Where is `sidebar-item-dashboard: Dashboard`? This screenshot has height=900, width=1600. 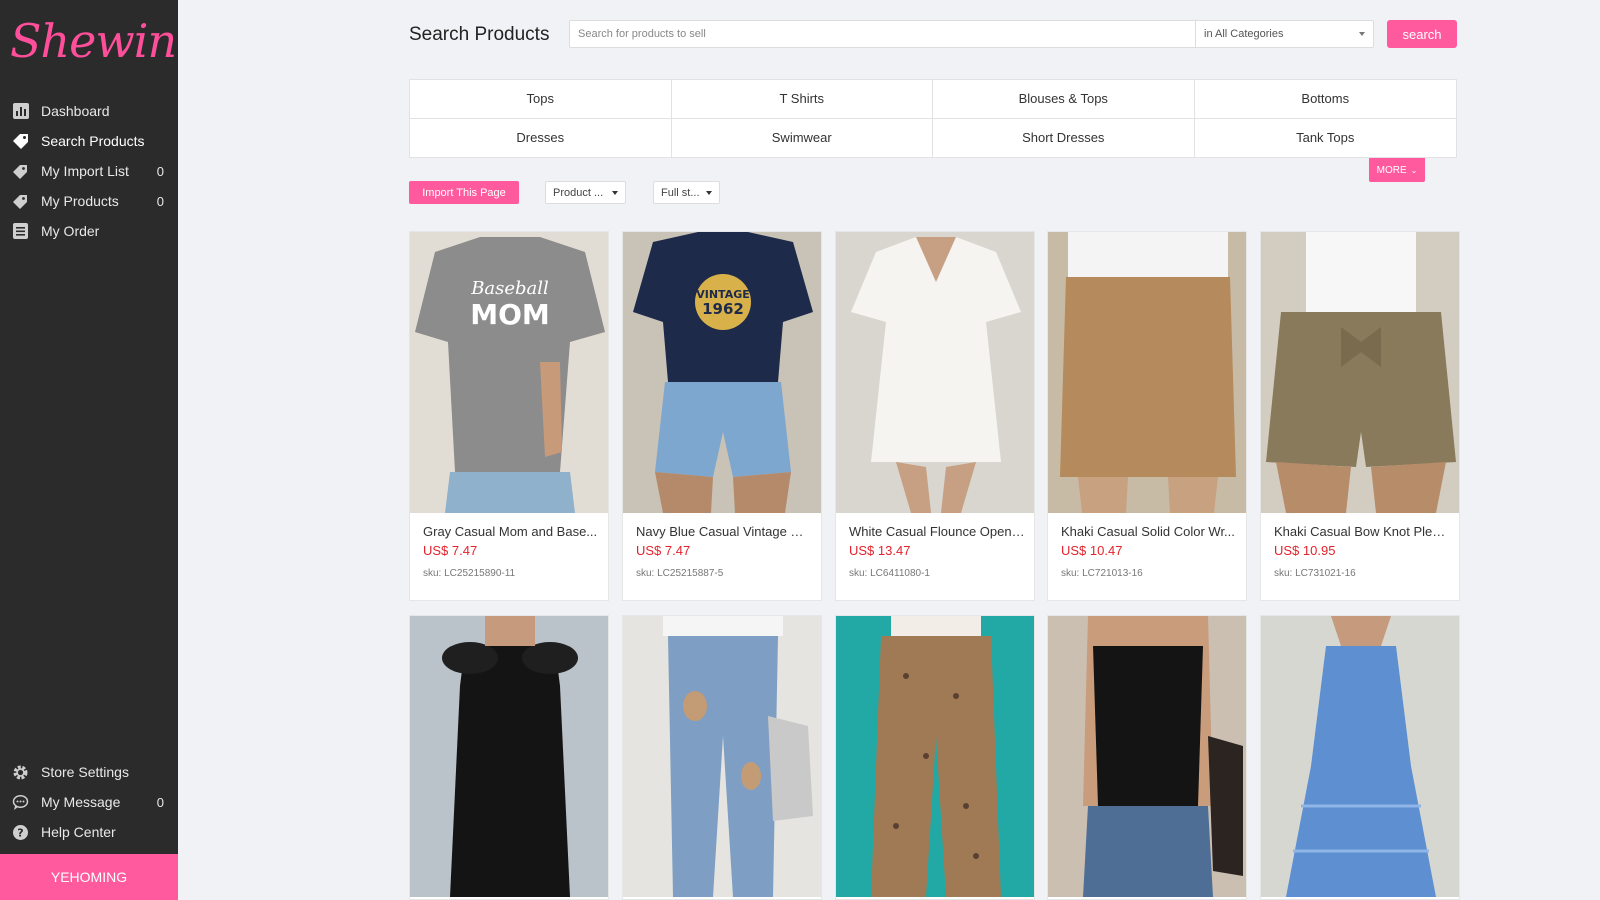
sidebar-item-dashboard: Dashboard is located at coordinates (89, 111).